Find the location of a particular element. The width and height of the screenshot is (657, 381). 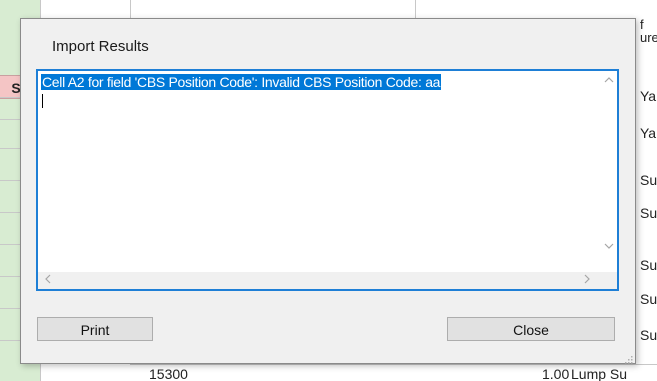

right-column is located at coordinates (646, 190).